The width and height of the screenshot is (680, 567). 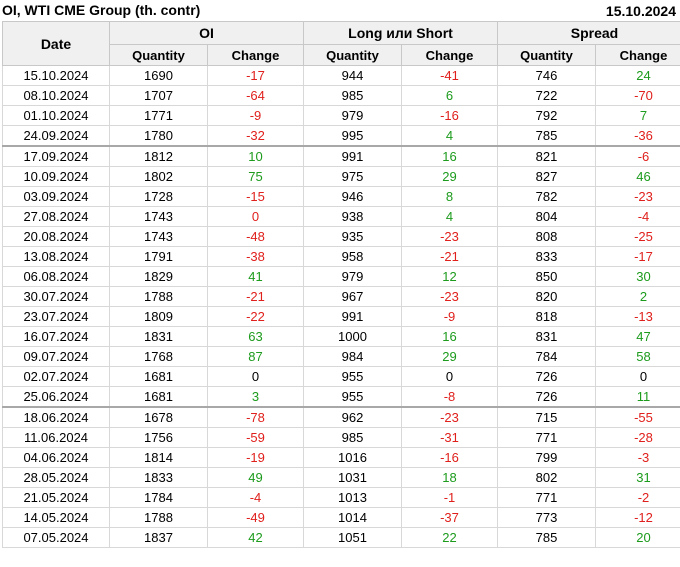 What do you see at coordinates (637, 216) in the screenshot?
I see `spread-change-cell: -4` at bounding box center [637, 216].